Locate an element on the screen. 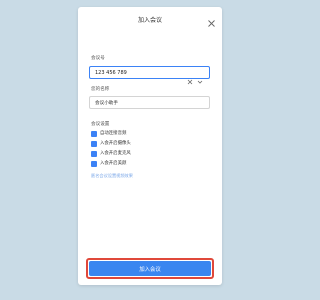 Image resolution: width=320 pixels, height=300 pixels. name-value: 会议小助手 is located at coordinates (106, 103).